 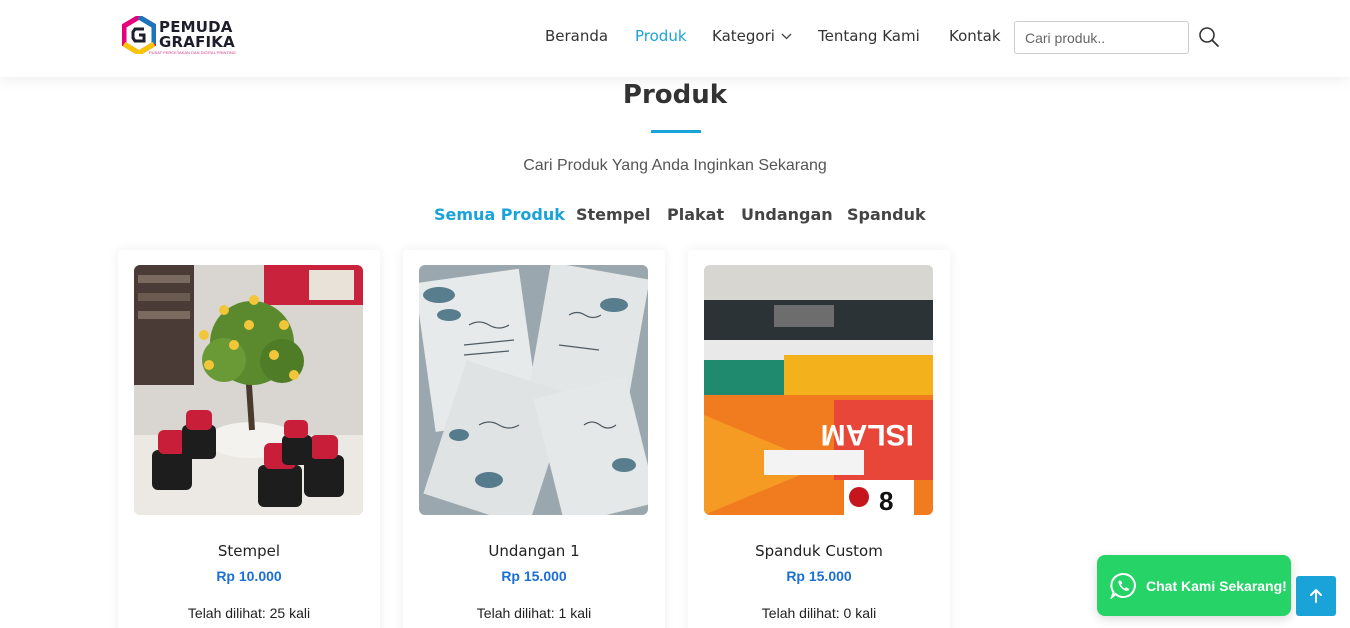 What do you see at coordinates (886, 500) in the screenshot?
I see `svg-text: 8` at bounding box center [886, 500].